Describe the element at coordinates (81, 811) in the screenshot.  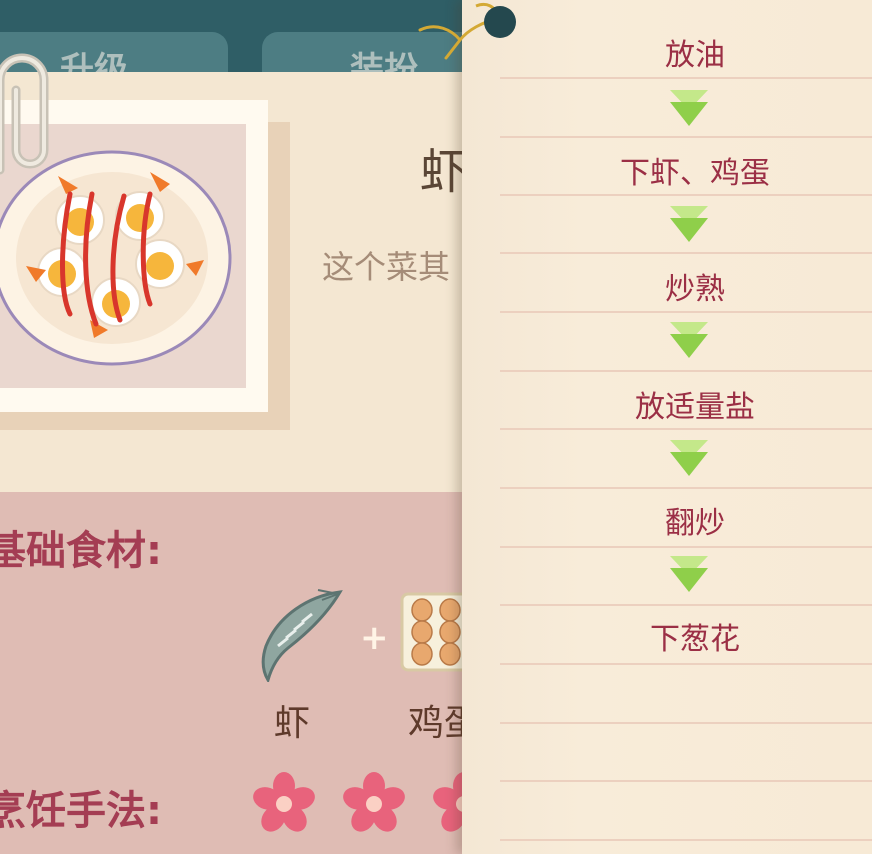
I see `method-label: 烹饪手法:` at that location.